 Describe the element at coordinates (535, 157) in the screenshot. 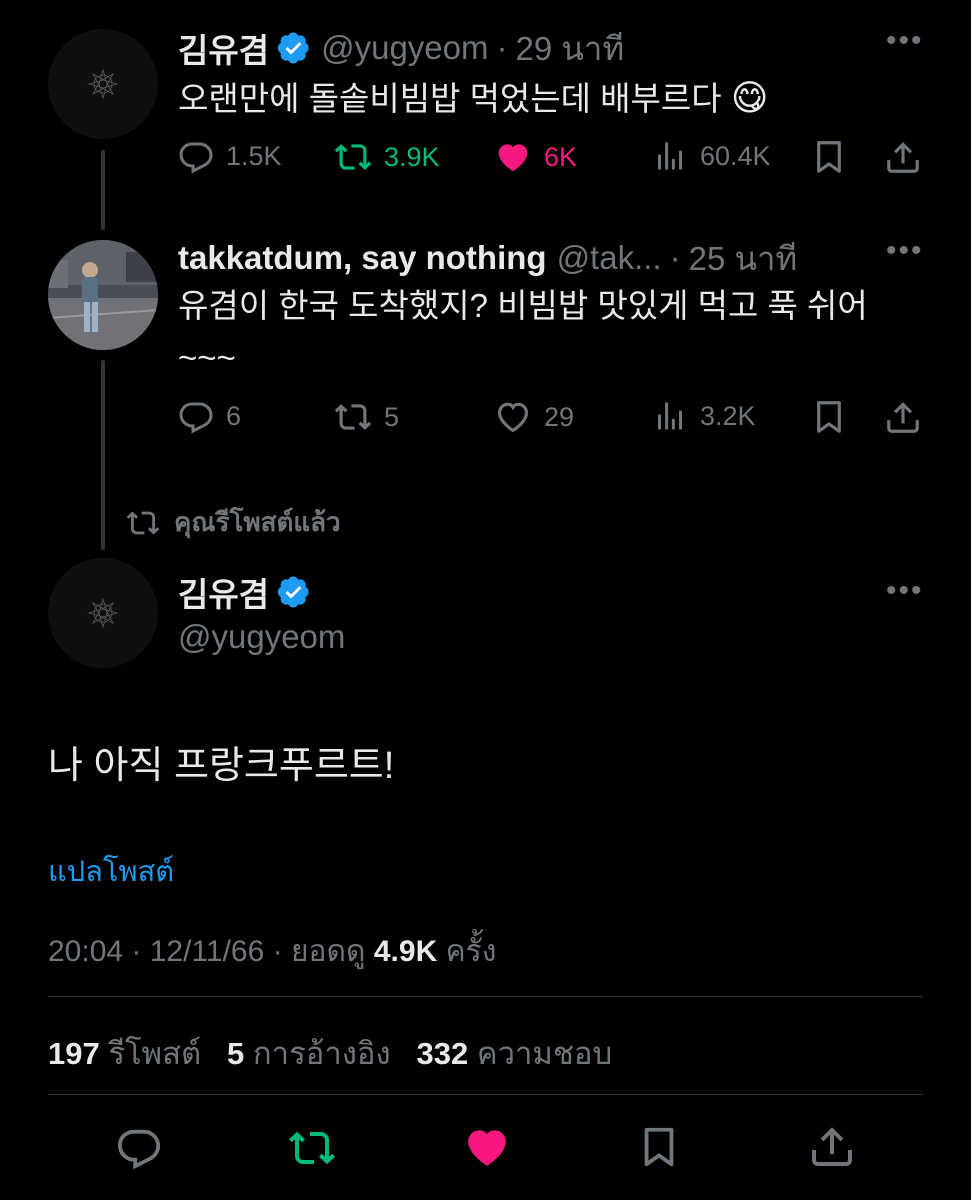

I see `like-button: 6K` at that location.